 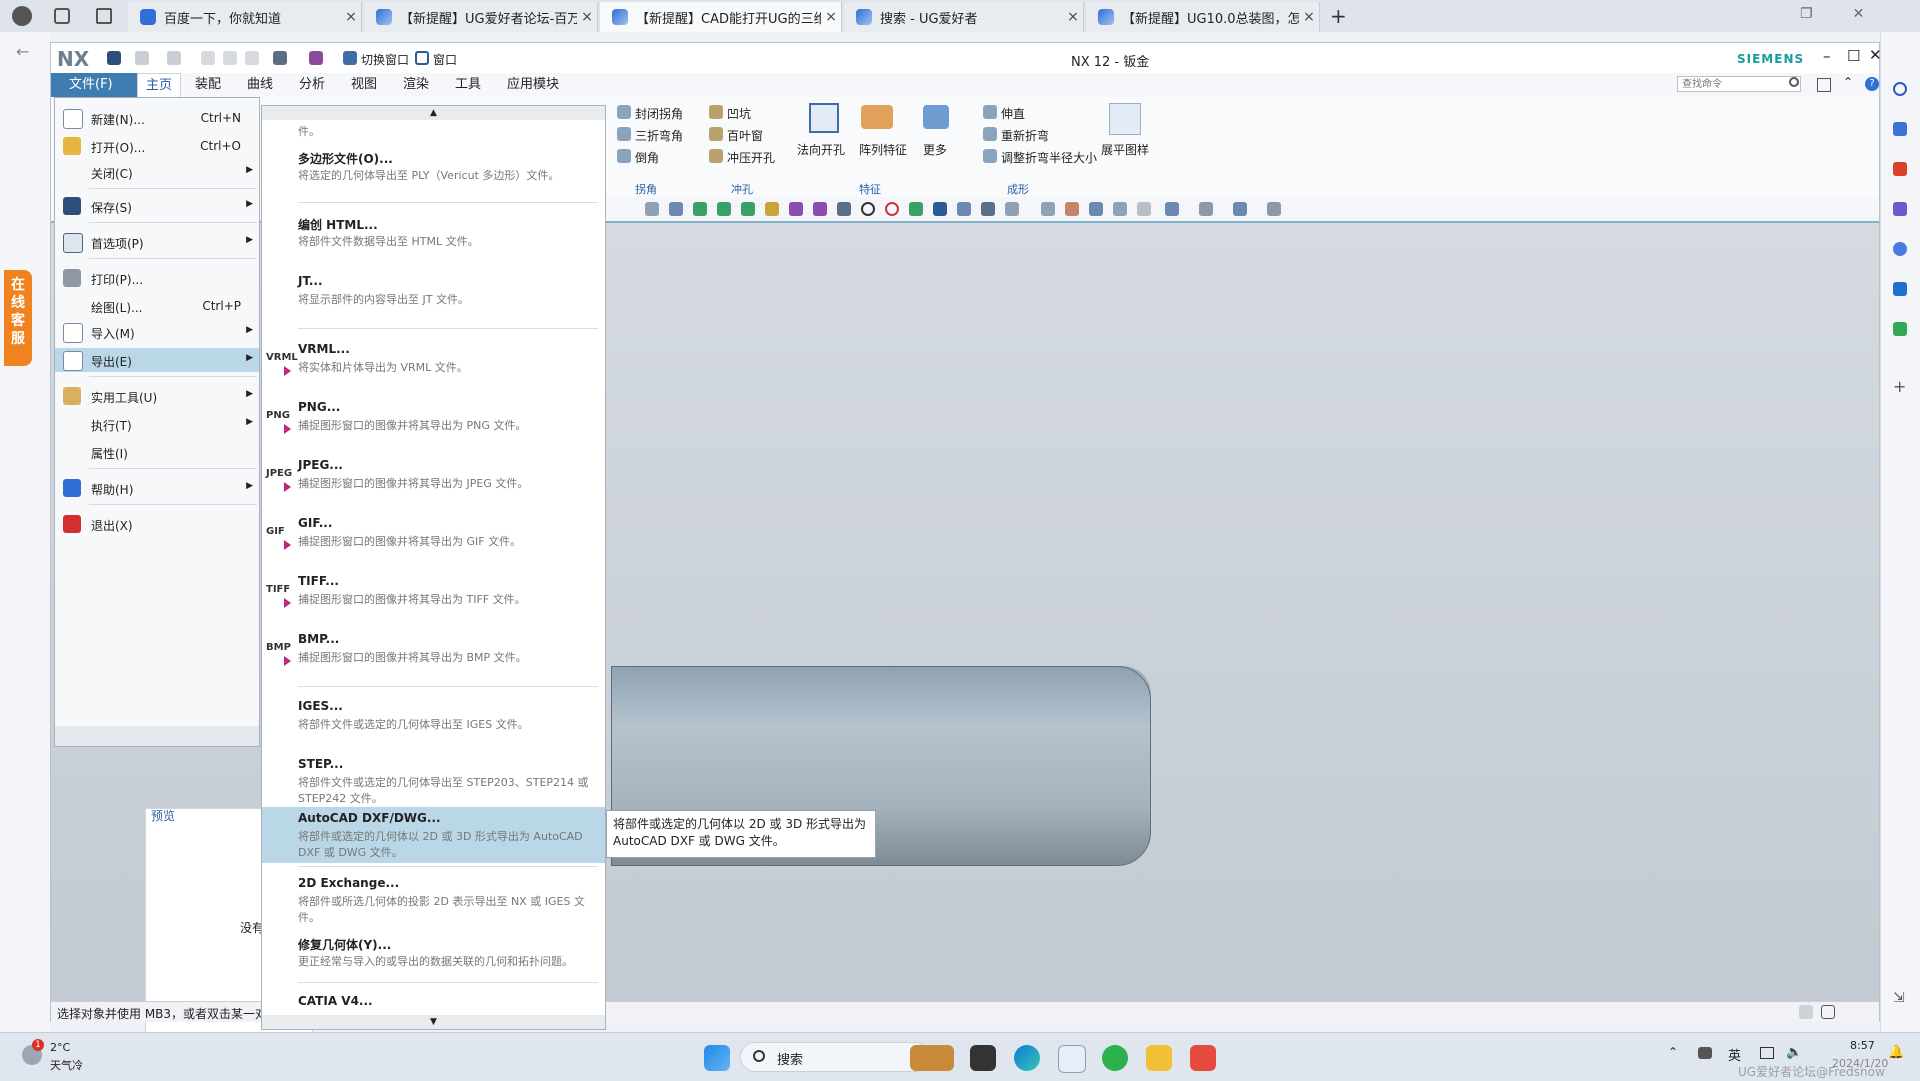 What do you see at coordinates (433, 594) in the screenshot?
I see `export-item-tiff: TIFF TIFF... 捕捉图形窗口的图像并将其导出为 TIFF 文件。` at bounding box center [433, 594].